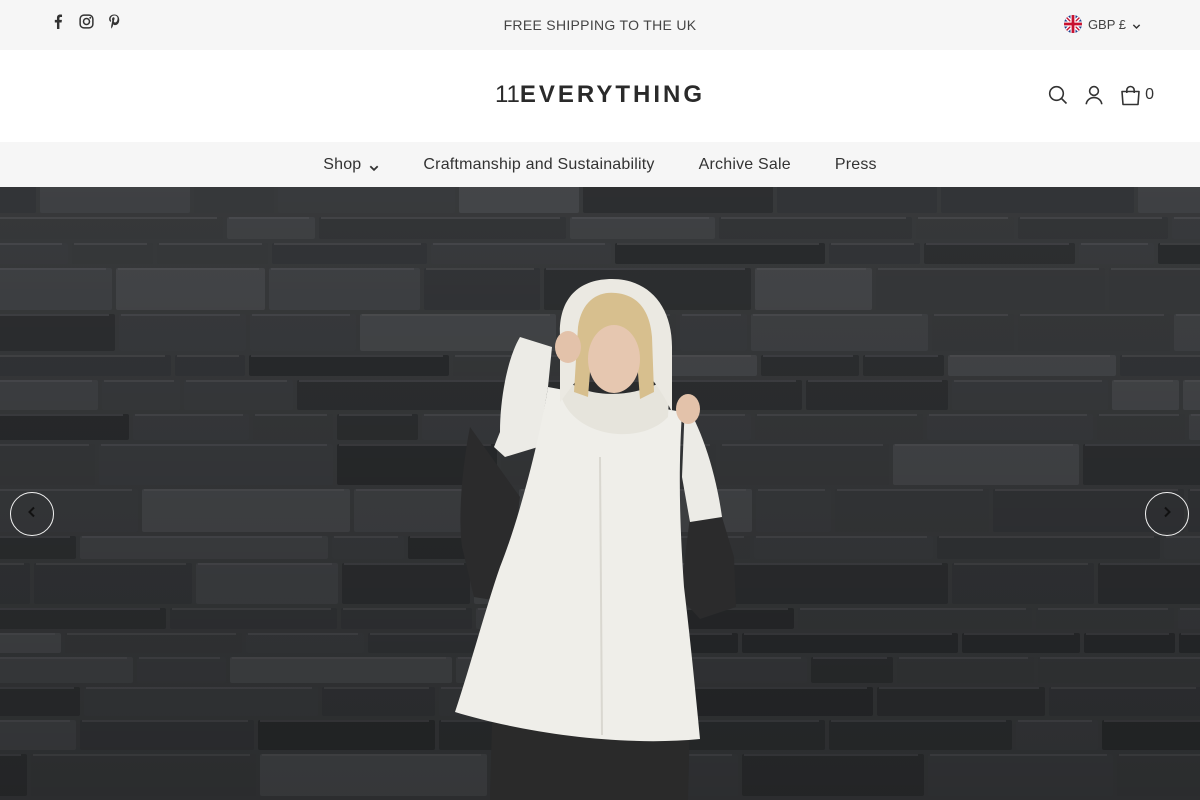 The image size is (1200, 800). I want to click on nav-item-press: Press, so click(856, 165).